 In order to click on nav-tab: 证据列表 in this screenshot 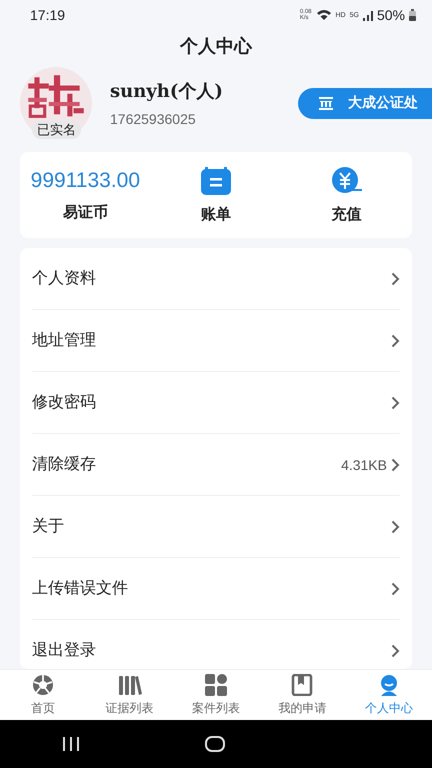, I will do `click(129, 695)`.